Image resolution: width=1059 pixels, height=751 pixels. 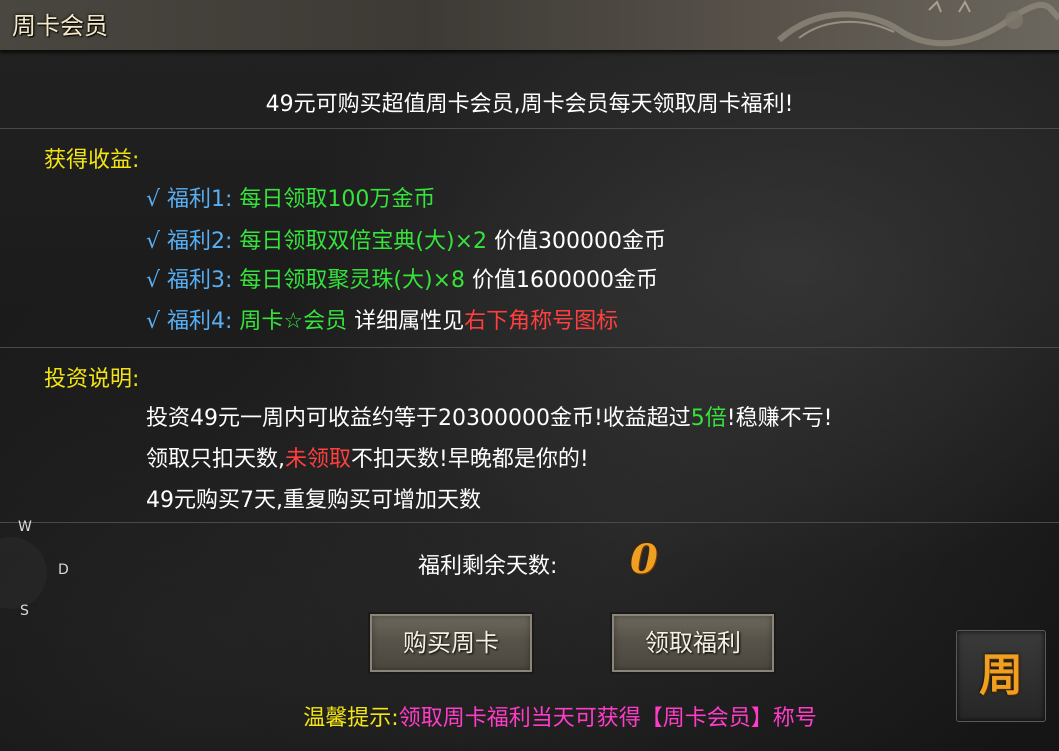 What do you see at coordinates (215, 459) in the screenshot?
I see `investment-text: 领取只扣天数,` at bounding box center [215, 459].